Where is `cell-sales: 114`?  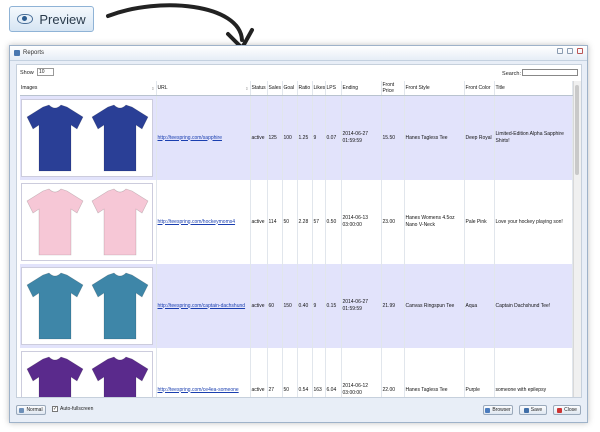 cell-sales: 114 is located at coordinates (275, 222).